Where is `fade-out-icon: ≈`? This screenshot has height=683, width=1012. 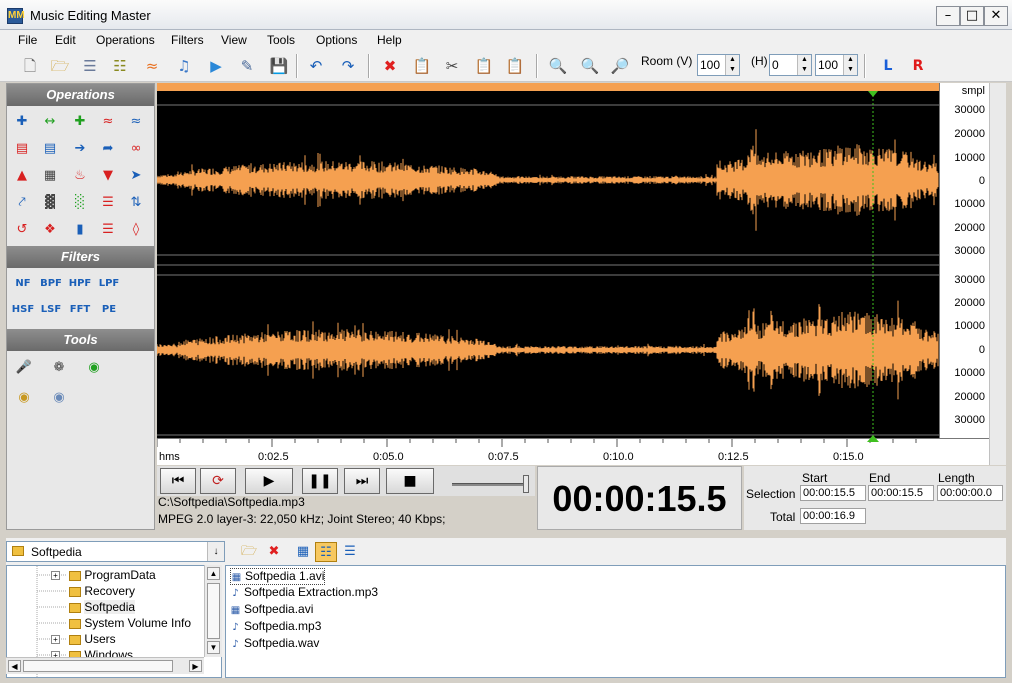 fade-out-icon: ≈ is located at coordinates (136, 122).